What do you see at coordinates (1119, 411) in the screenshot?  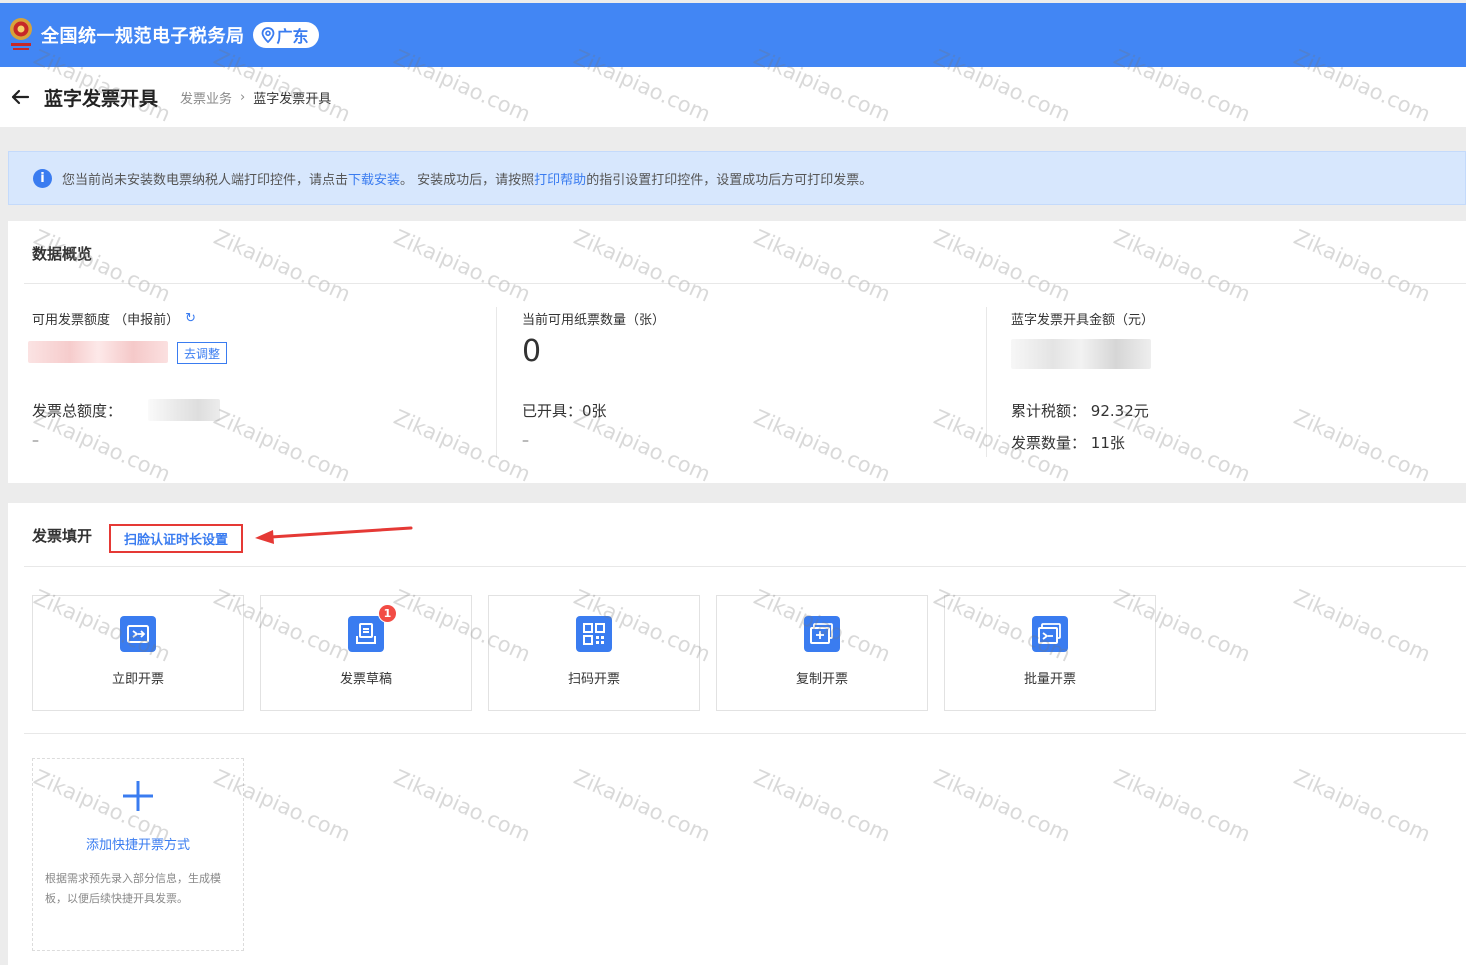 I see `tax-total-value: 92.32元` at bounding box center [1119, 411].